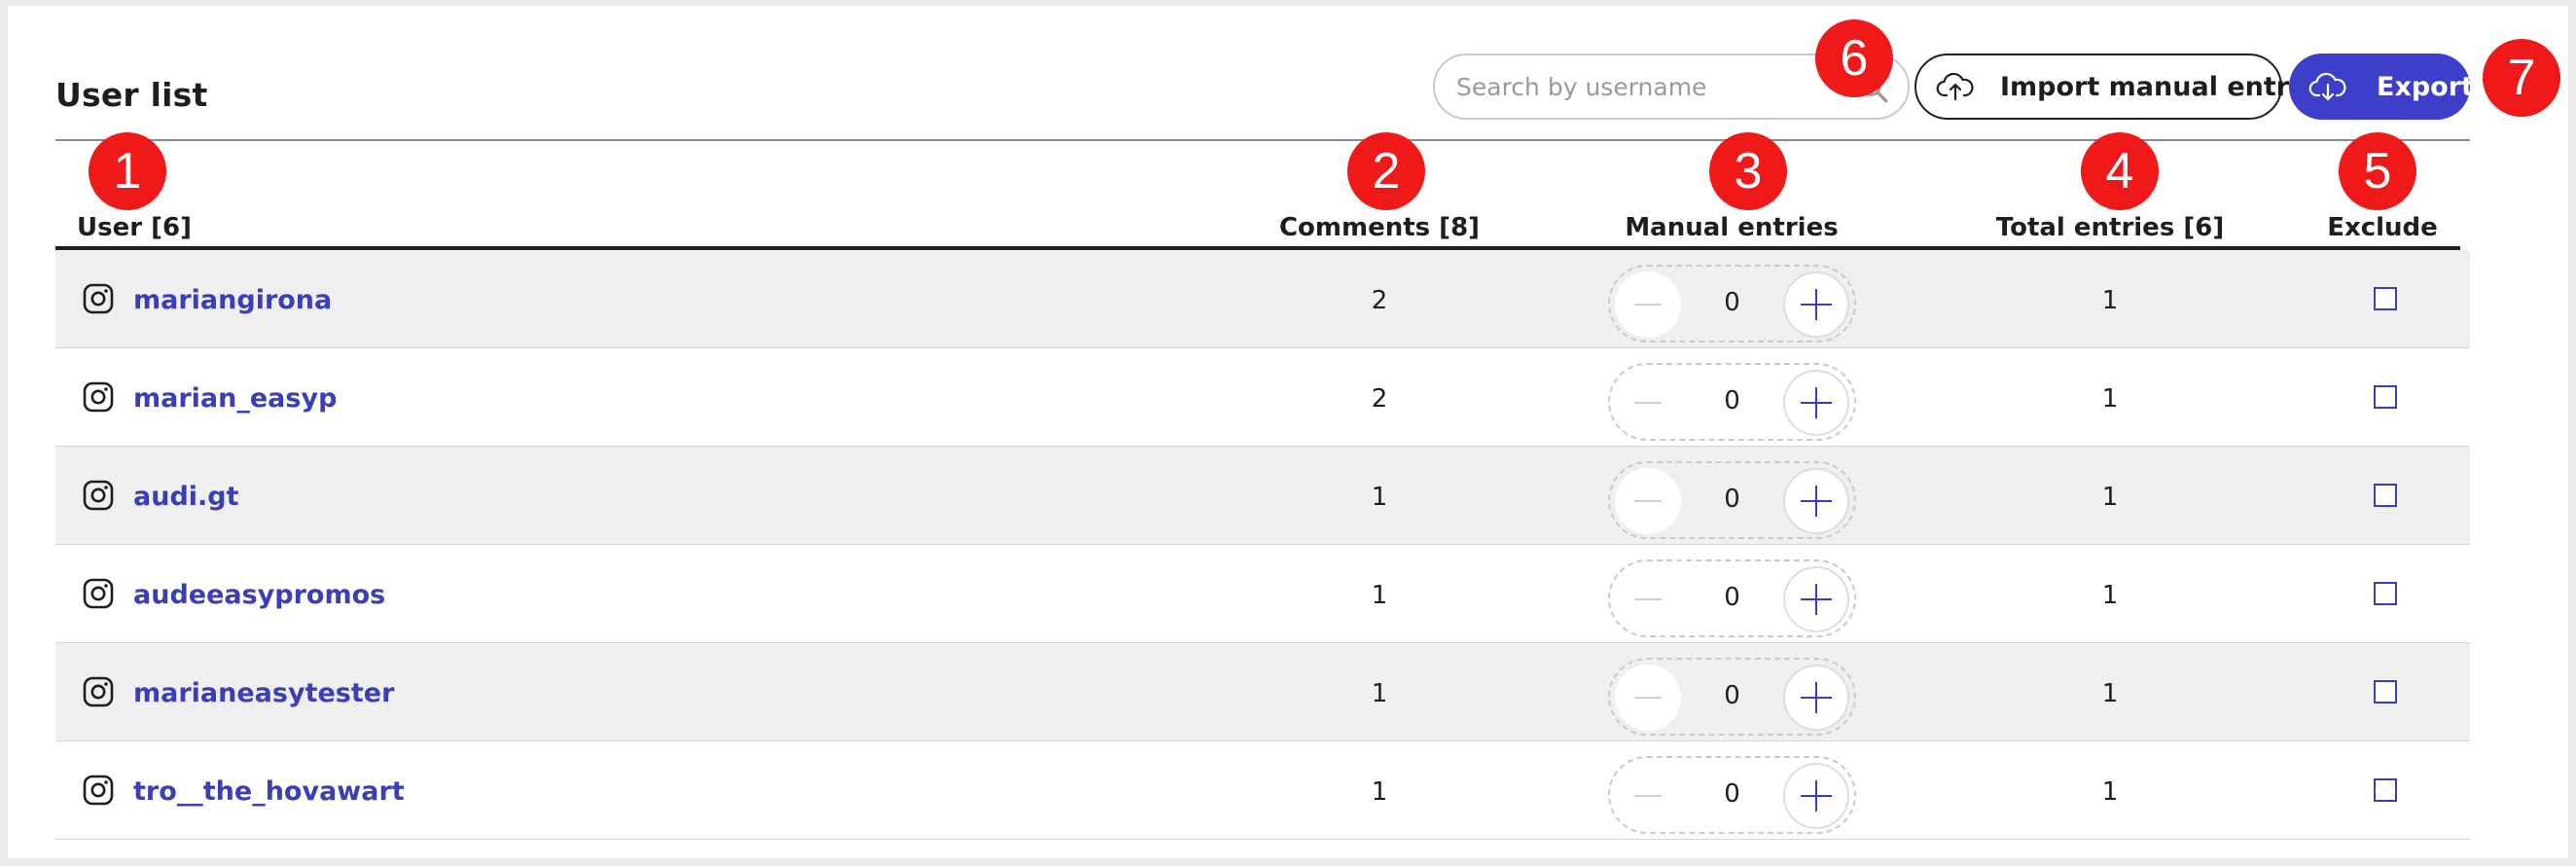 Image resolution: width=2576 pixels, height=866 pixels. I want to click on username-link: marian_easyp, so click(235, 398).